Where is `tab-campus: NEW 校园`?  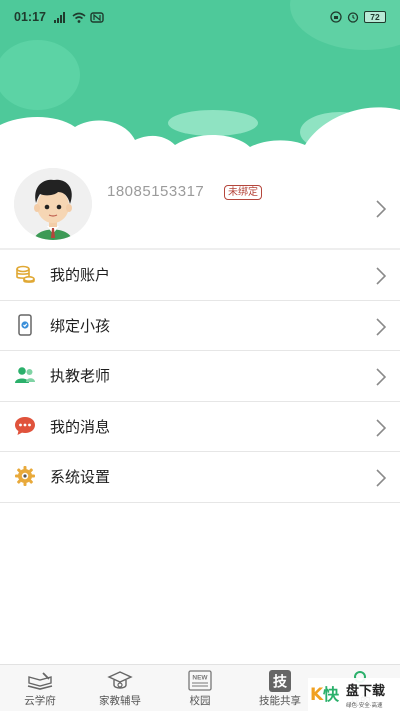
tab-campus: NEW 校园 is located at coordinates (200, 688).